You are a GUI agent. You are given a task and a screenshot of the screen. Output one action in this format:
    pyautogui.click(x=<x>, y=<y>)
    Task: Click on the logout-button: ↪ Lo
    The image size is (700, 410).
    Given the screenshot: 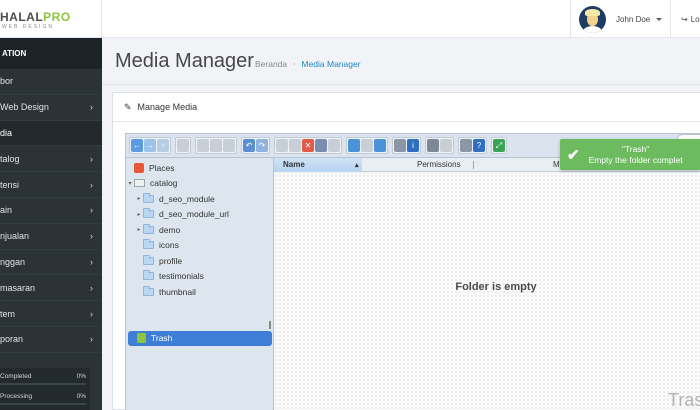 What is the action you would take?
    pyautogui.click(x=685, y=19)
    